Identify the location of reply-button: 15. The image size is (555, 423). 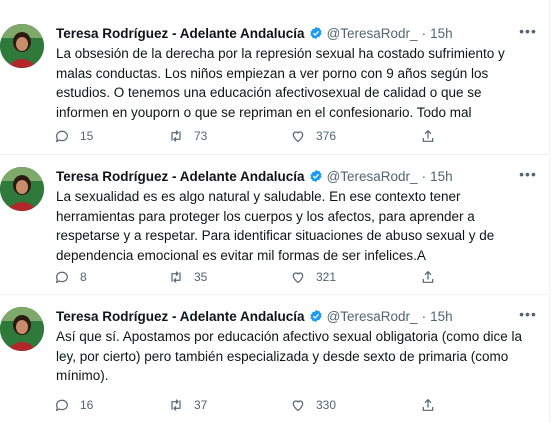
(73, 136).